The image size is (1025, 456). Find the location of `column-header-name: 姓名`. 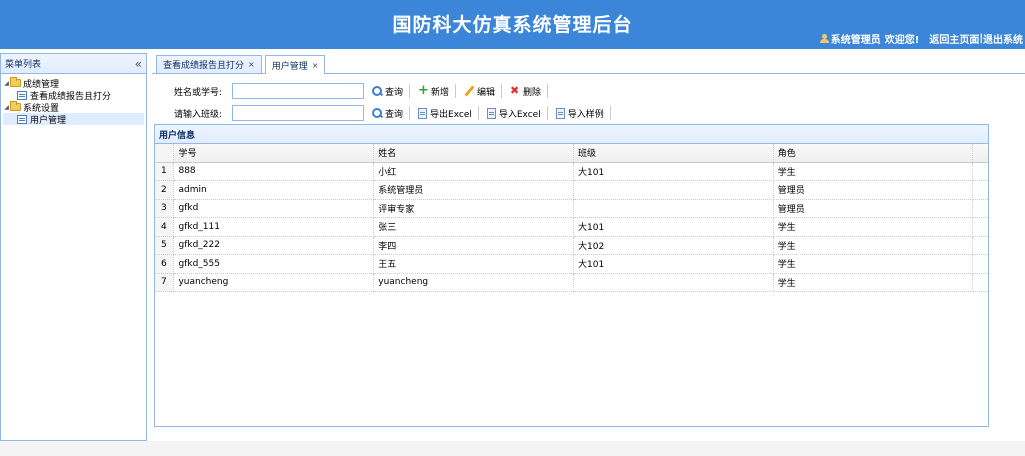

column-header-name: 姓名 is located at coordinates (474, 153).